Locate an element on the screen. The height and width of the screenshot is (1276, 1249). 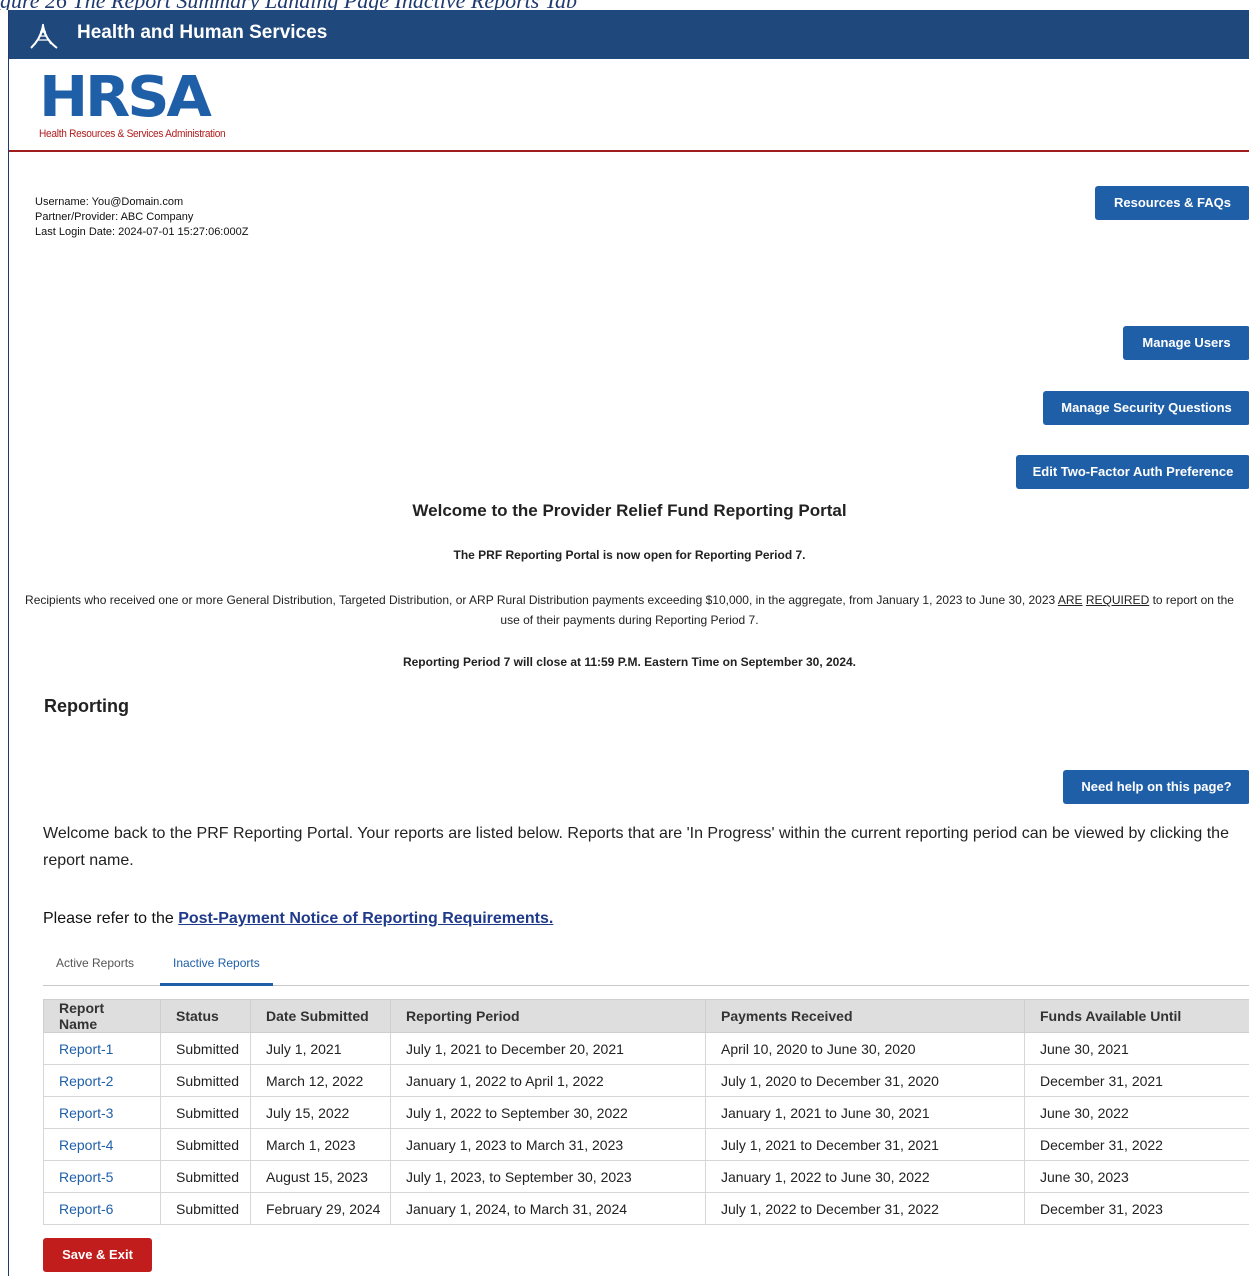
payments-received-cell: July 1, 2022 to December 31, 2022 is located at coordinates (865, 1208).